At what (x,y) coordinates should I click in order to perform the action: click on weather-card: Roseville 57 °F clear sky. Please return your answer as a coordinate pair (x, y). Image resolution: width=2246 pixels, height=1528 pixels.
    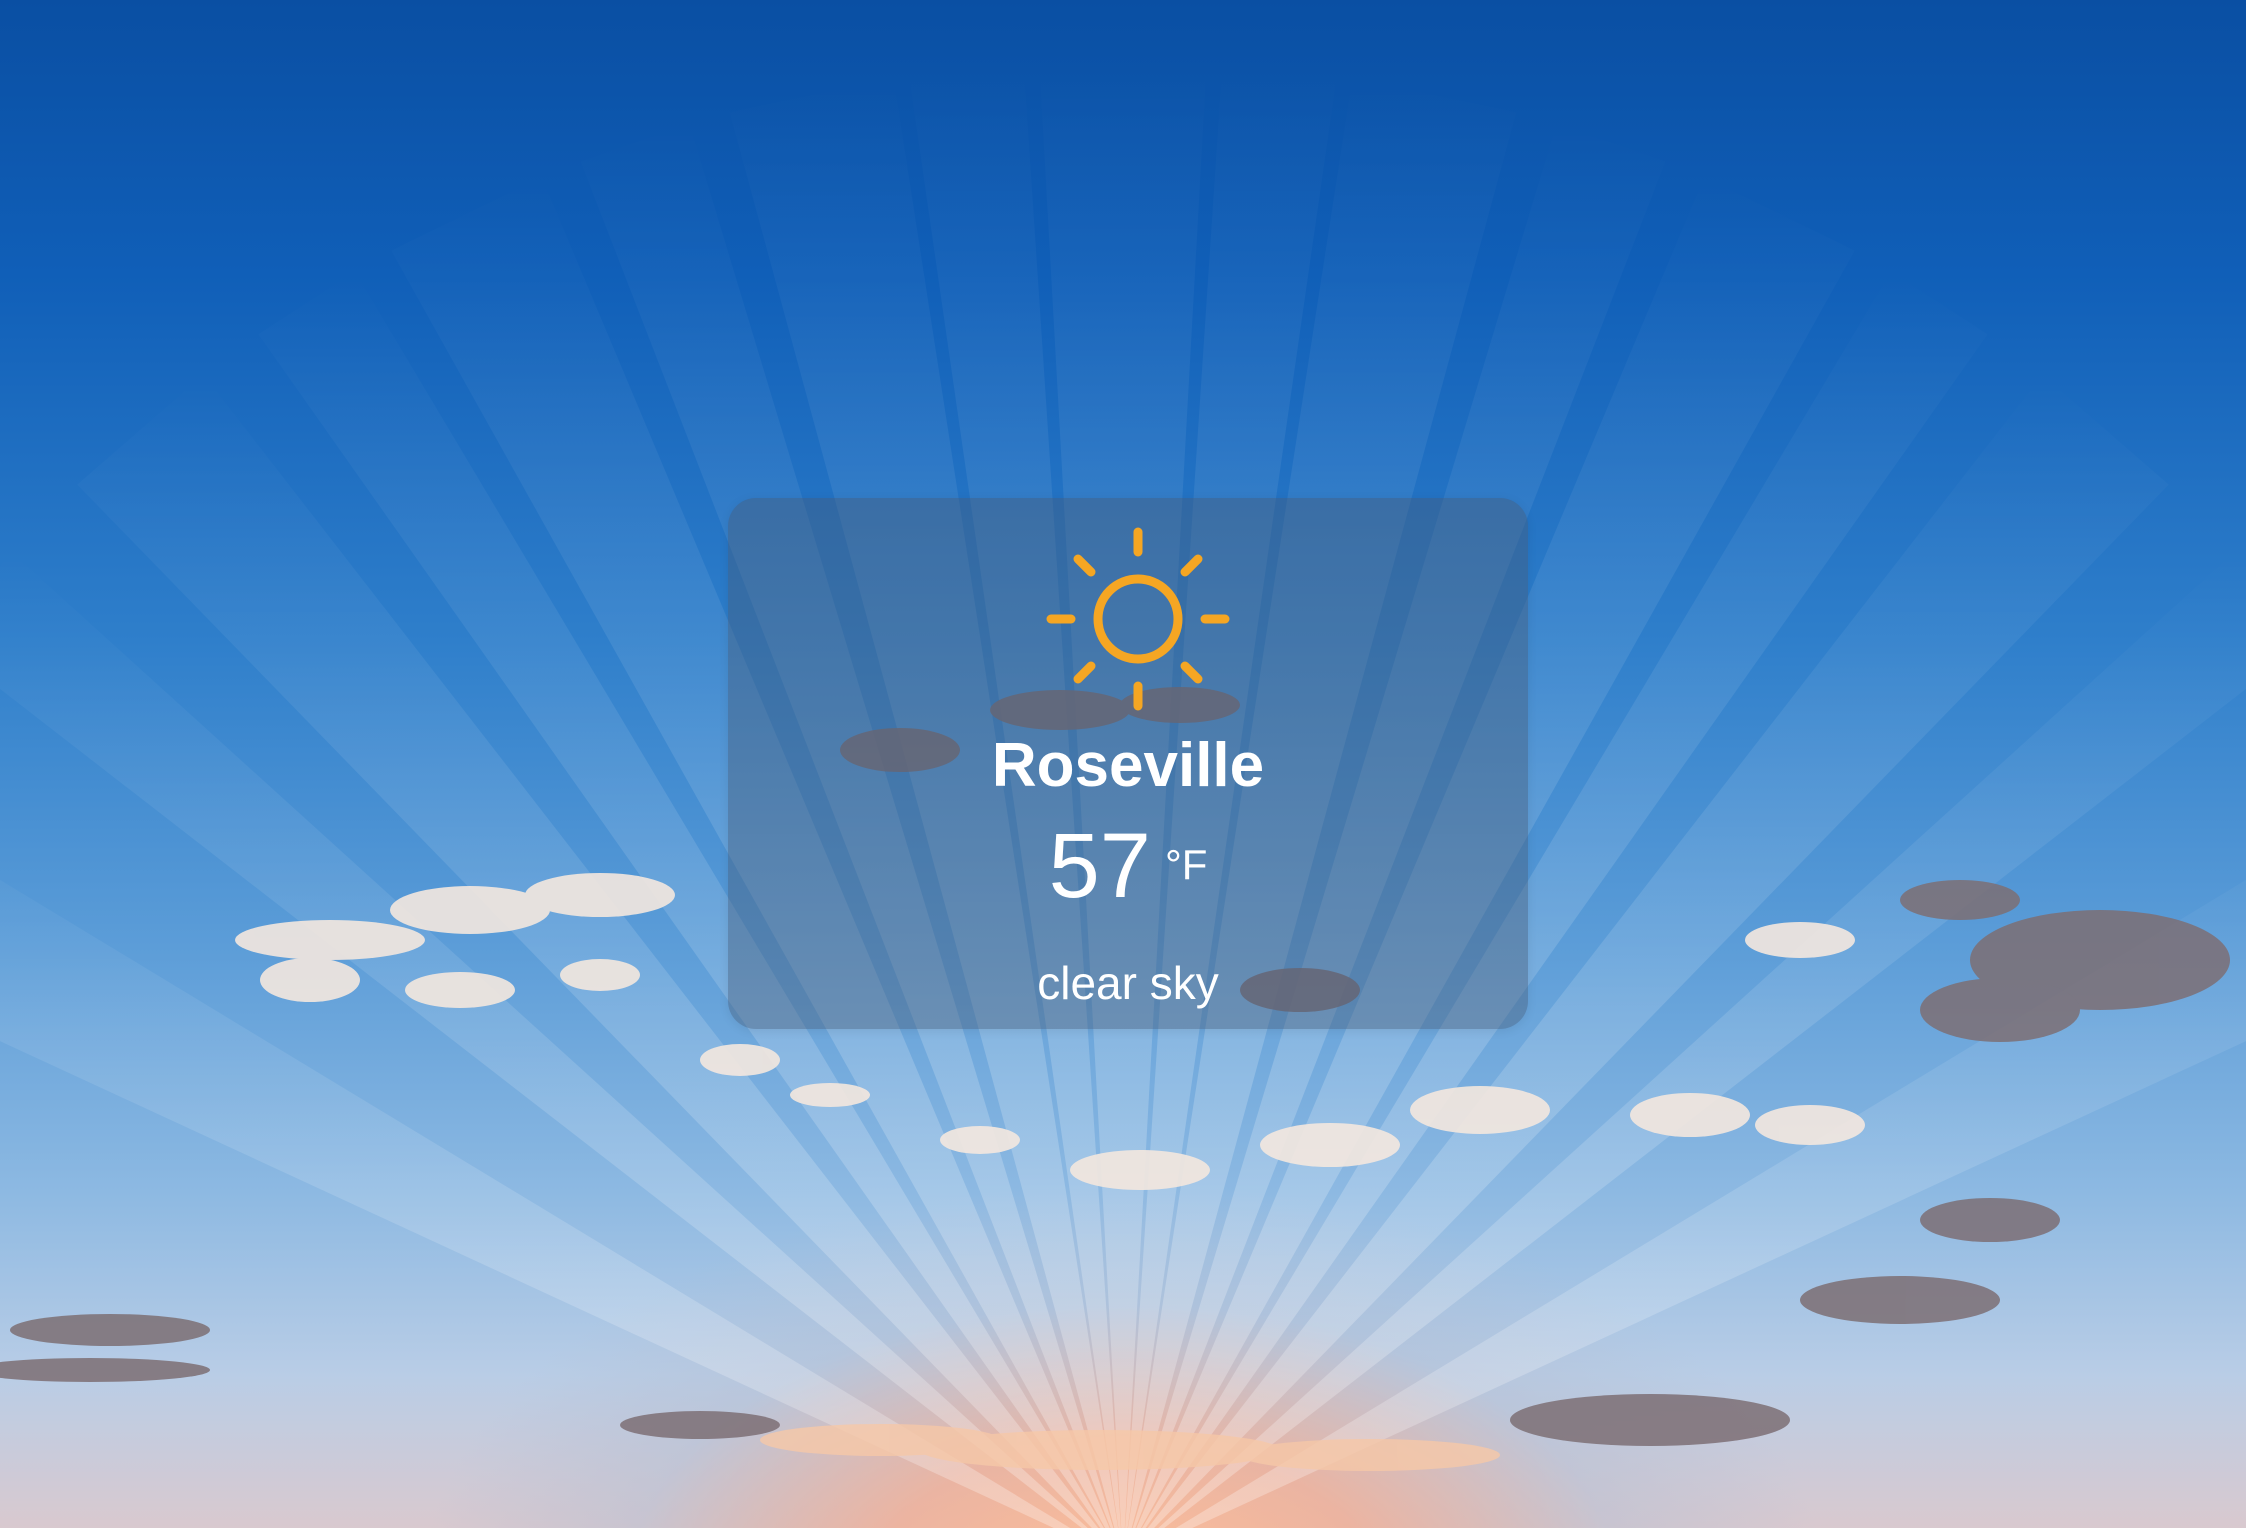
    Looking at the image, I should click on (1128, 763).